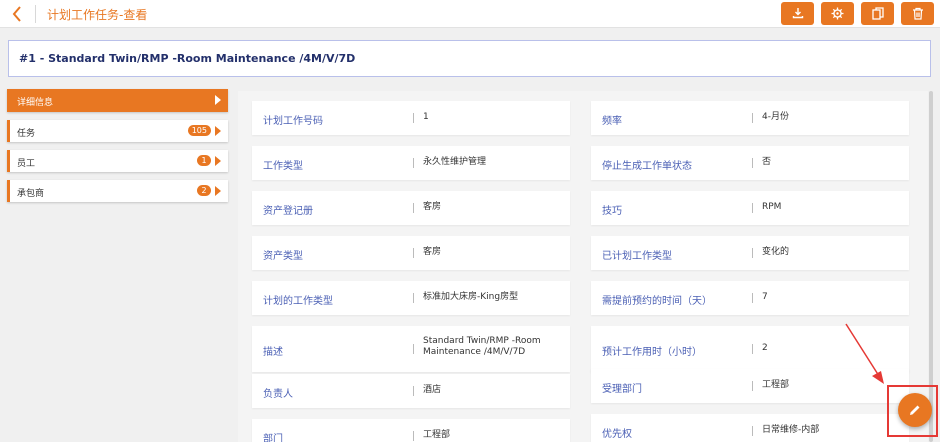 This screenshot has width=940, height=442. What do you see at coordinates (637, 256) in the screenshot?
I see `field-label: 已计划工作类型` at bounding box center [637, 256].